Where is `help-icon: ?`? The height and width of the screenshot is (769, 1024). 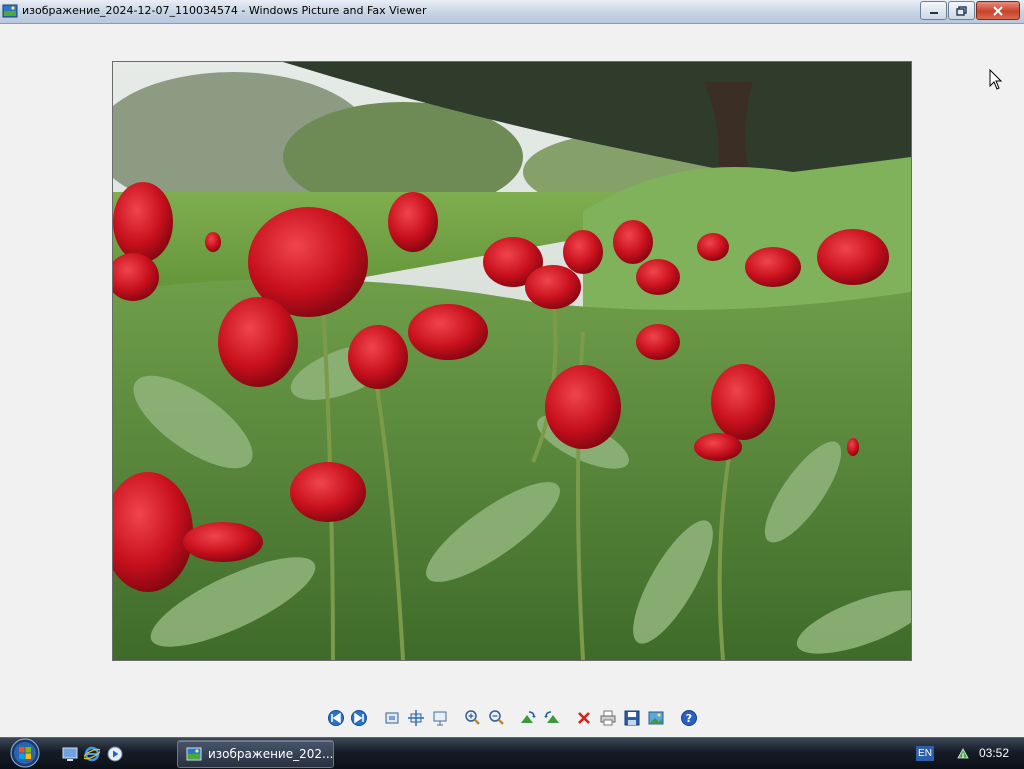
help-icon: ? is located at coordinates (689, 718).